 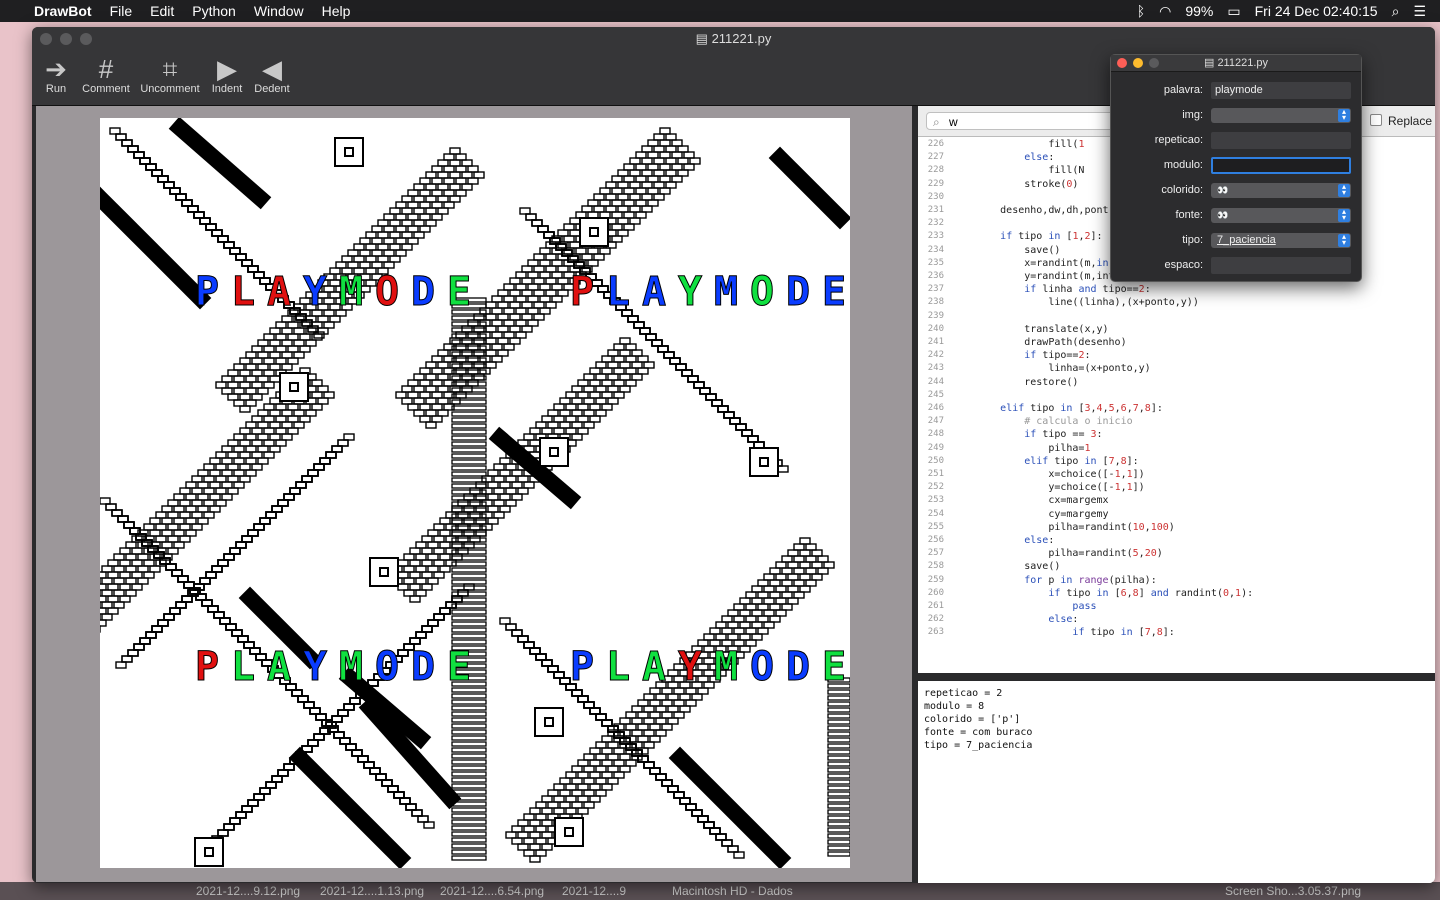 I want to click on stepper-arrows-icon: ▴ ▾, so click(x=1344, y=190).